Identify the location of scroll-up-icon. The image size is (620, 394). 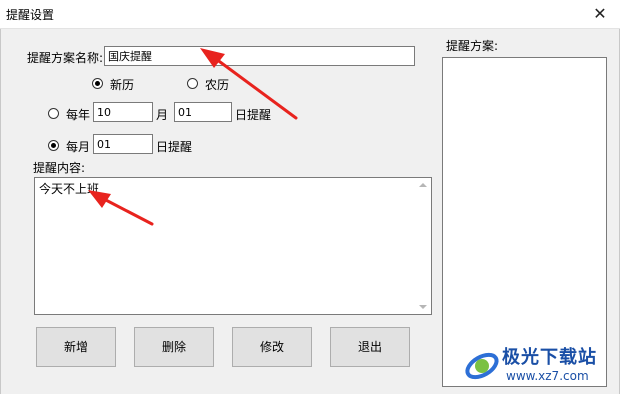
(423, 185).